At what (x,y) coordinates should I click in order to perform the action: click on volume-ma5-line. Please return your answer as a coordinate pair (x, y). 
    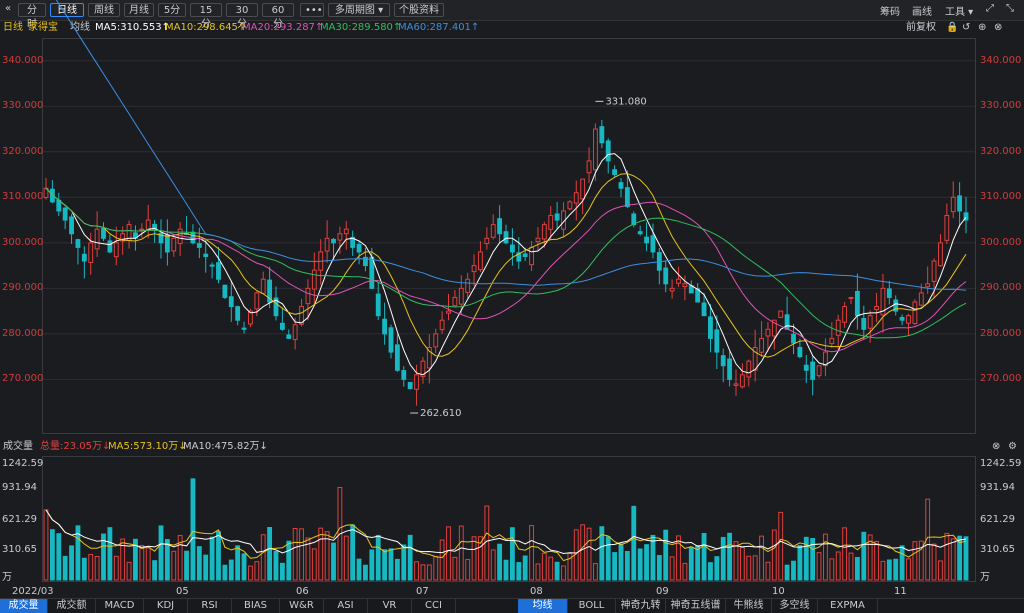
    Looking at the image, I should click on (506, 535).